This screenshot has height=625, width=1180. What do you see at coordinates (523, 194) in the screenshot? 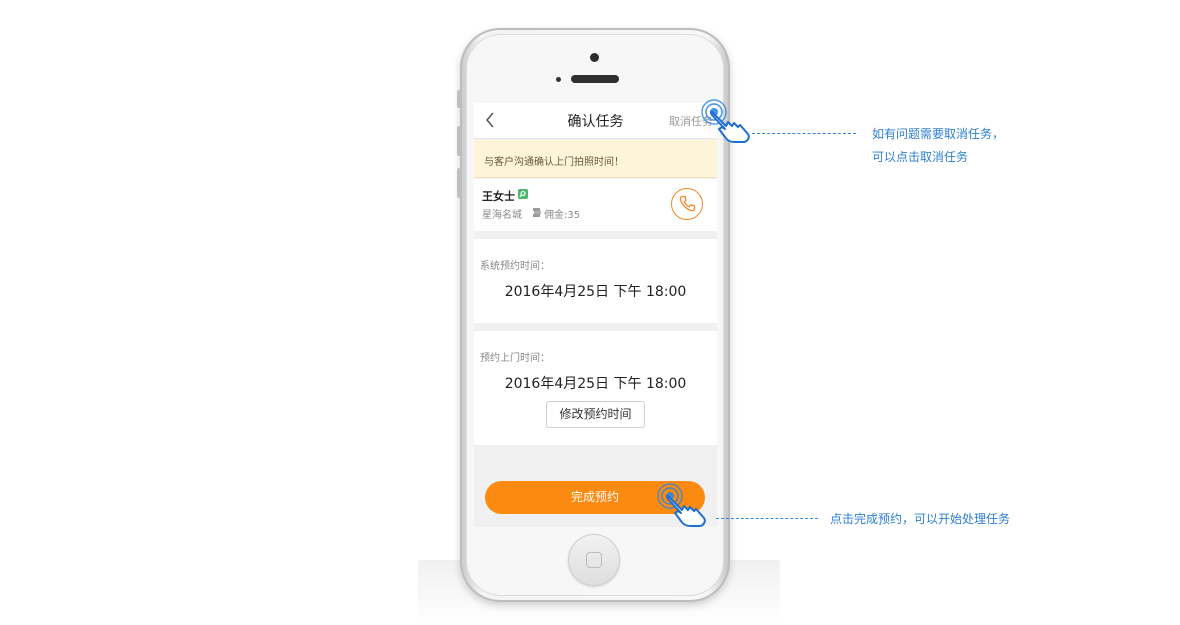
I see `tag-icon` at bounding box center [523, 194].